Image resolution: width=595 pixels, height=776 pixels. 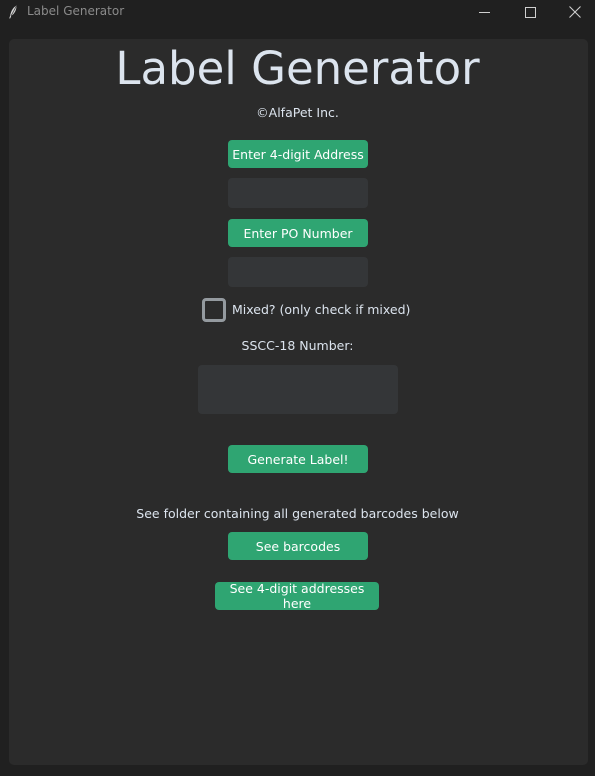 I want to click on window-title: Label Generator, so click(x=76, y=11).